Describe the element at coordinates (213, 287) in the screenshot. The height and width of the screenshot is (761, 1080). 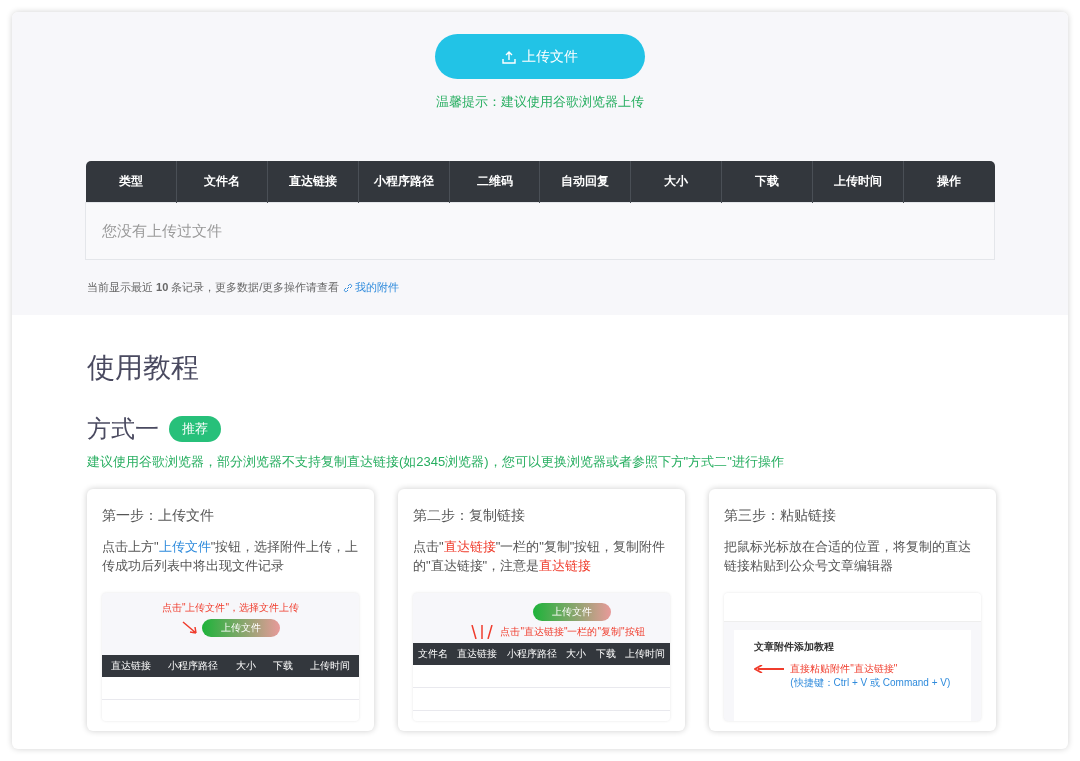
I see `records-note: 当前显示最近 10 条记录，更多数据/更多操作请查看` at that location.